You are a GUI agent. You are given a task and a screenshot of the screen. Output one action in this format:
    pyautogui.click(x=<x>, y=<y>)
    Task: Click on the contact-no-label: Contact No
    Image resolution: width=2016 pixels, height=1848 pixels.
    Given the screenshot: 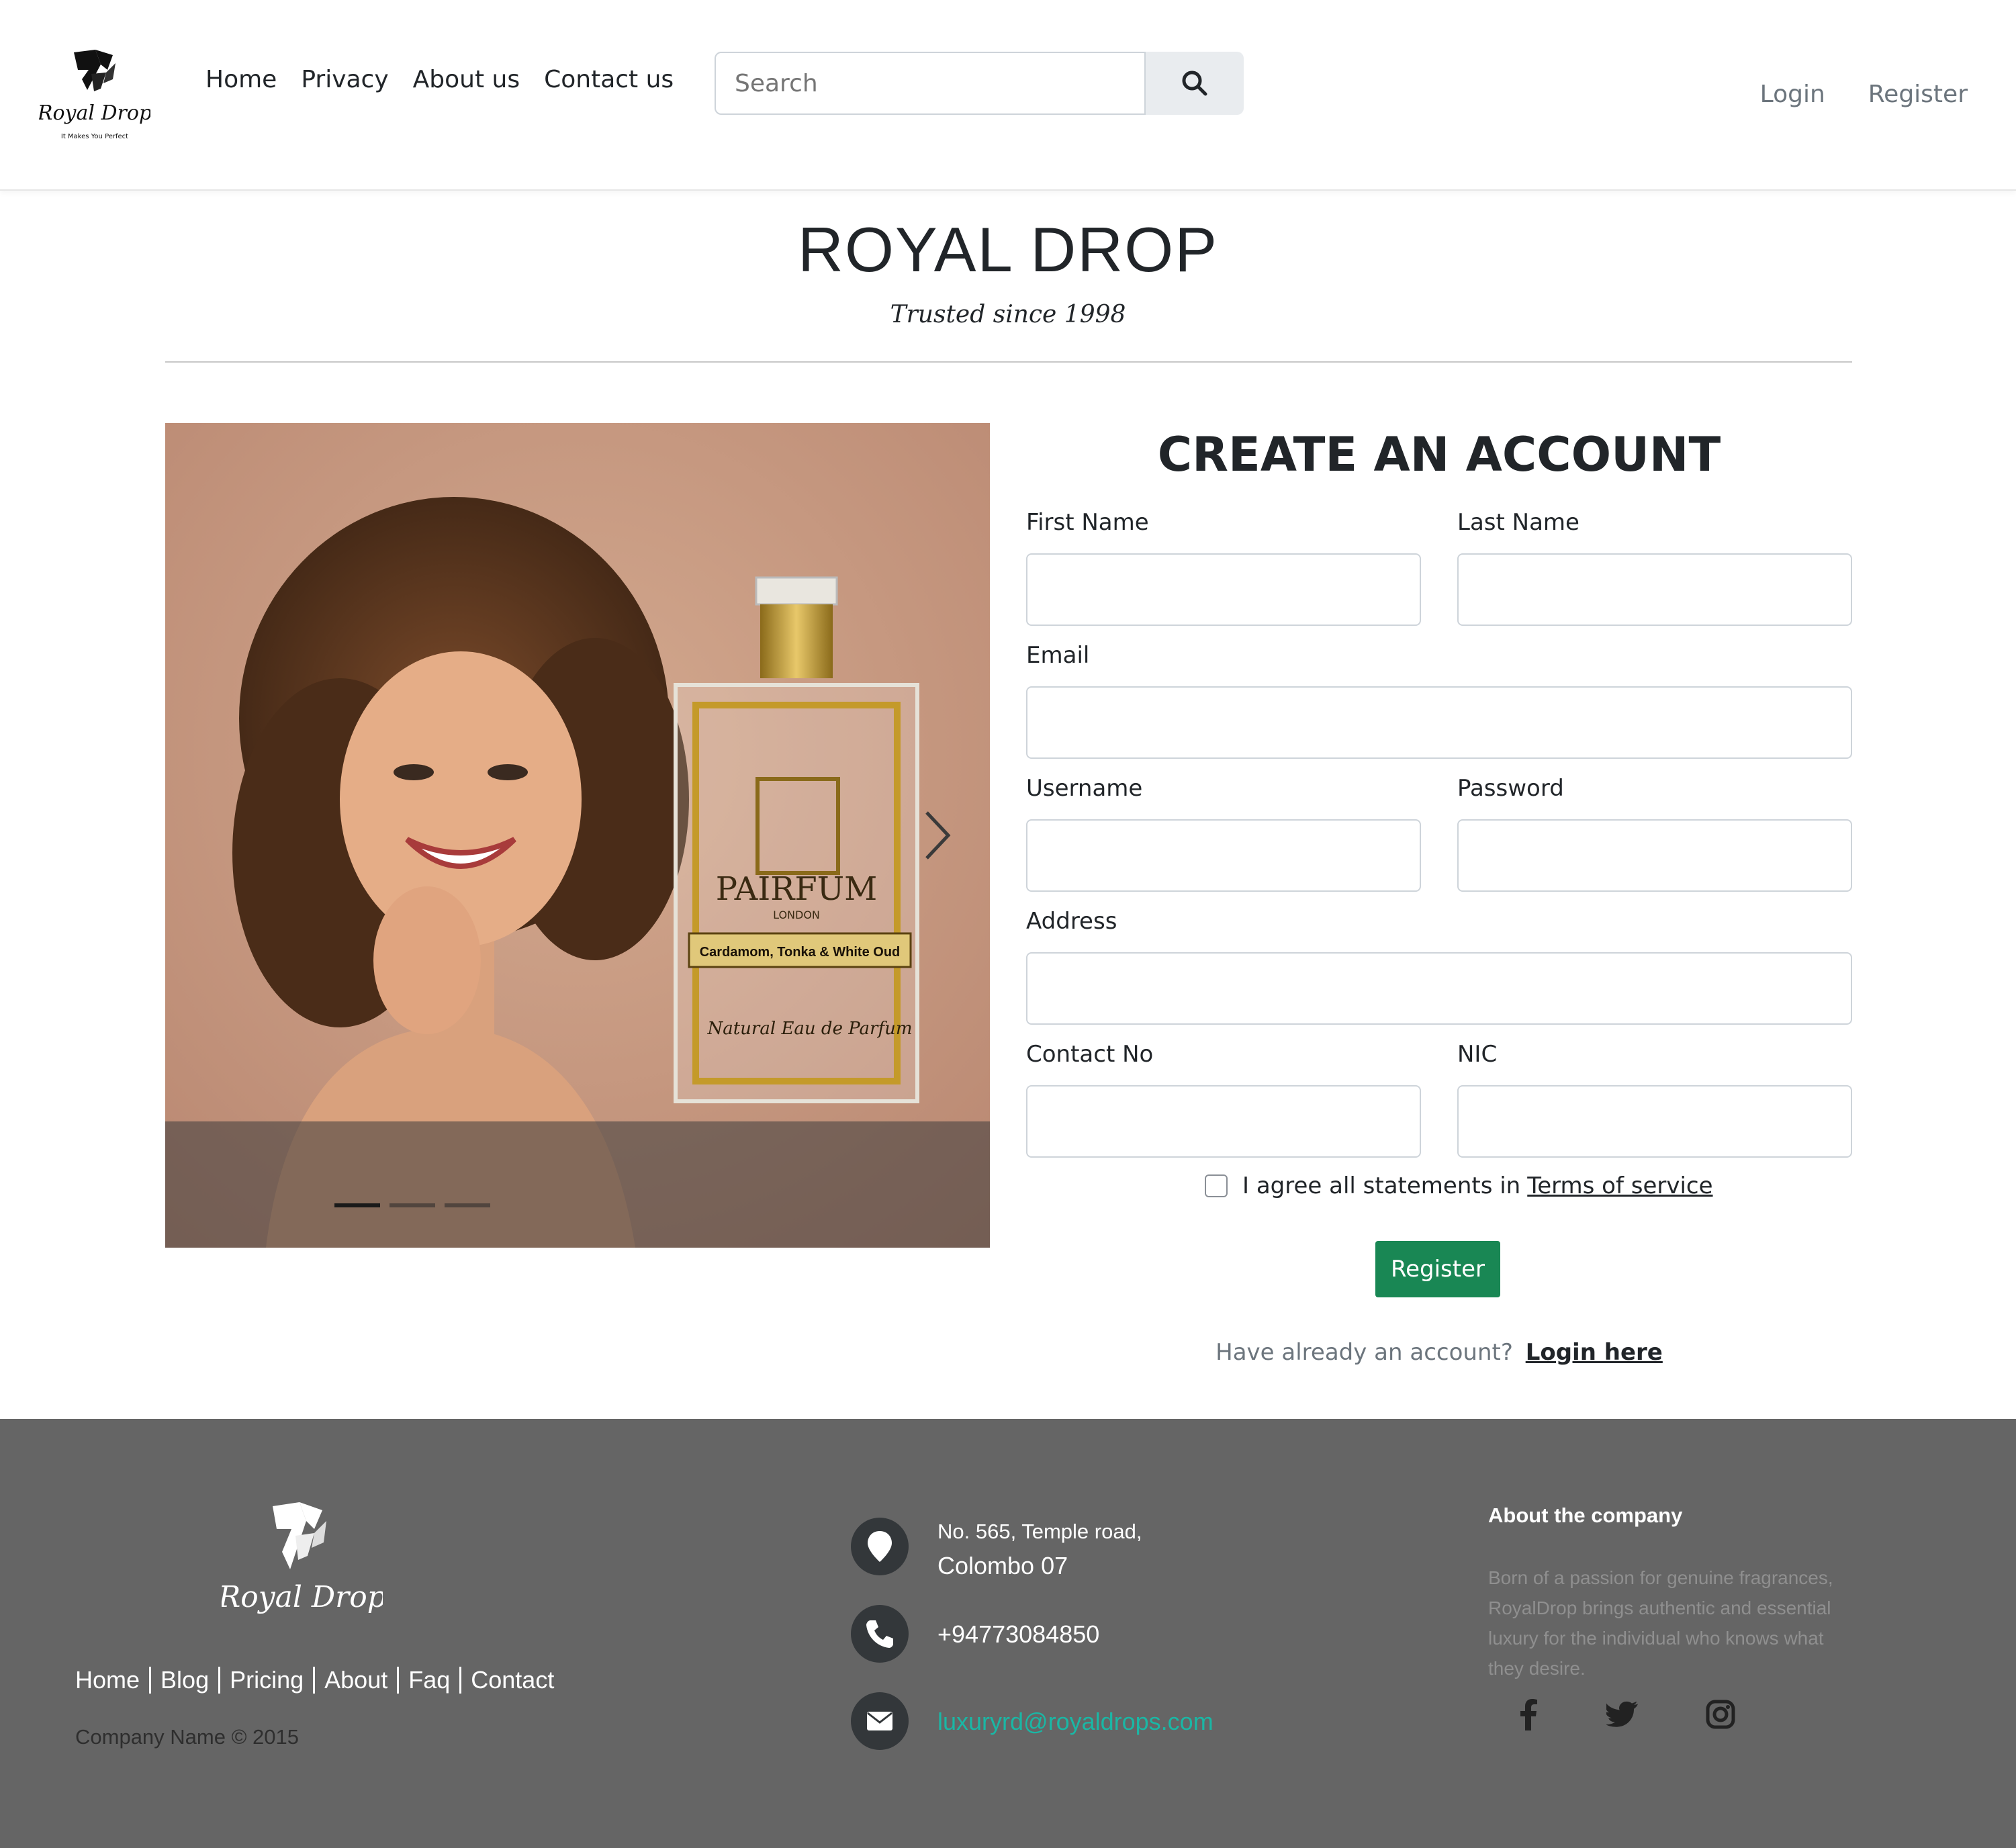 What is the action you would take?
    pyautogui.click(x=1090, y=1054)
    